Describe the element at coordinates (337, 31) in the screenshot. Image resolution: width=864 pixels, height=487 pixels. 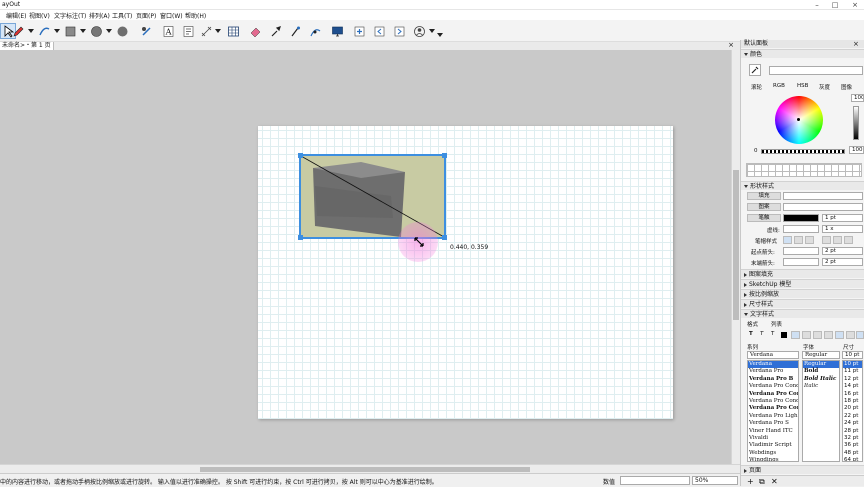
I see `presentation-tool` at that location.